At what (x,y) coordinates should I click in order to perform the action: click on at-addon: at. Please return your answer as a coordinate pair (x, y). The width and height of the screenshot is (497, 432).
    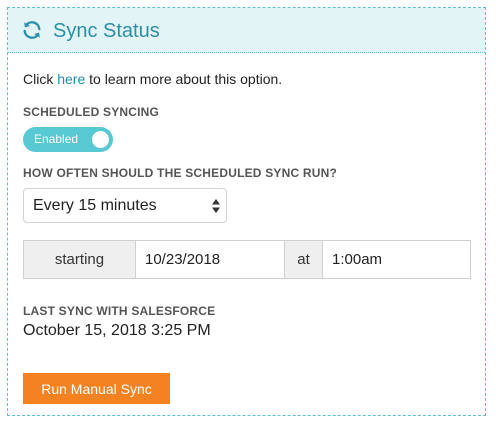
    Looking at the image, I should click on (303, 259).